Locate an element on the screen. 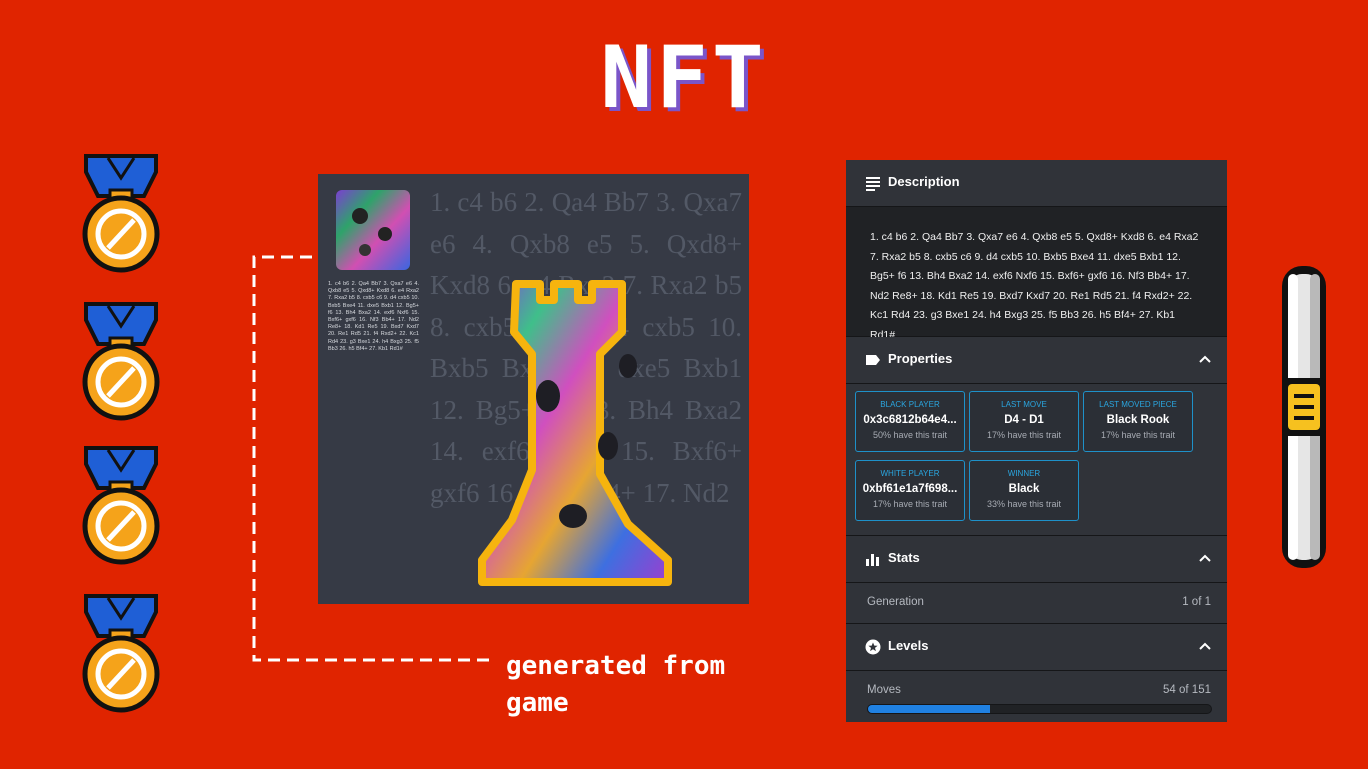 Image resolution: width=1368 pixels, height=769 pixels. star-circle-icon is located at coordinates (873, 647).